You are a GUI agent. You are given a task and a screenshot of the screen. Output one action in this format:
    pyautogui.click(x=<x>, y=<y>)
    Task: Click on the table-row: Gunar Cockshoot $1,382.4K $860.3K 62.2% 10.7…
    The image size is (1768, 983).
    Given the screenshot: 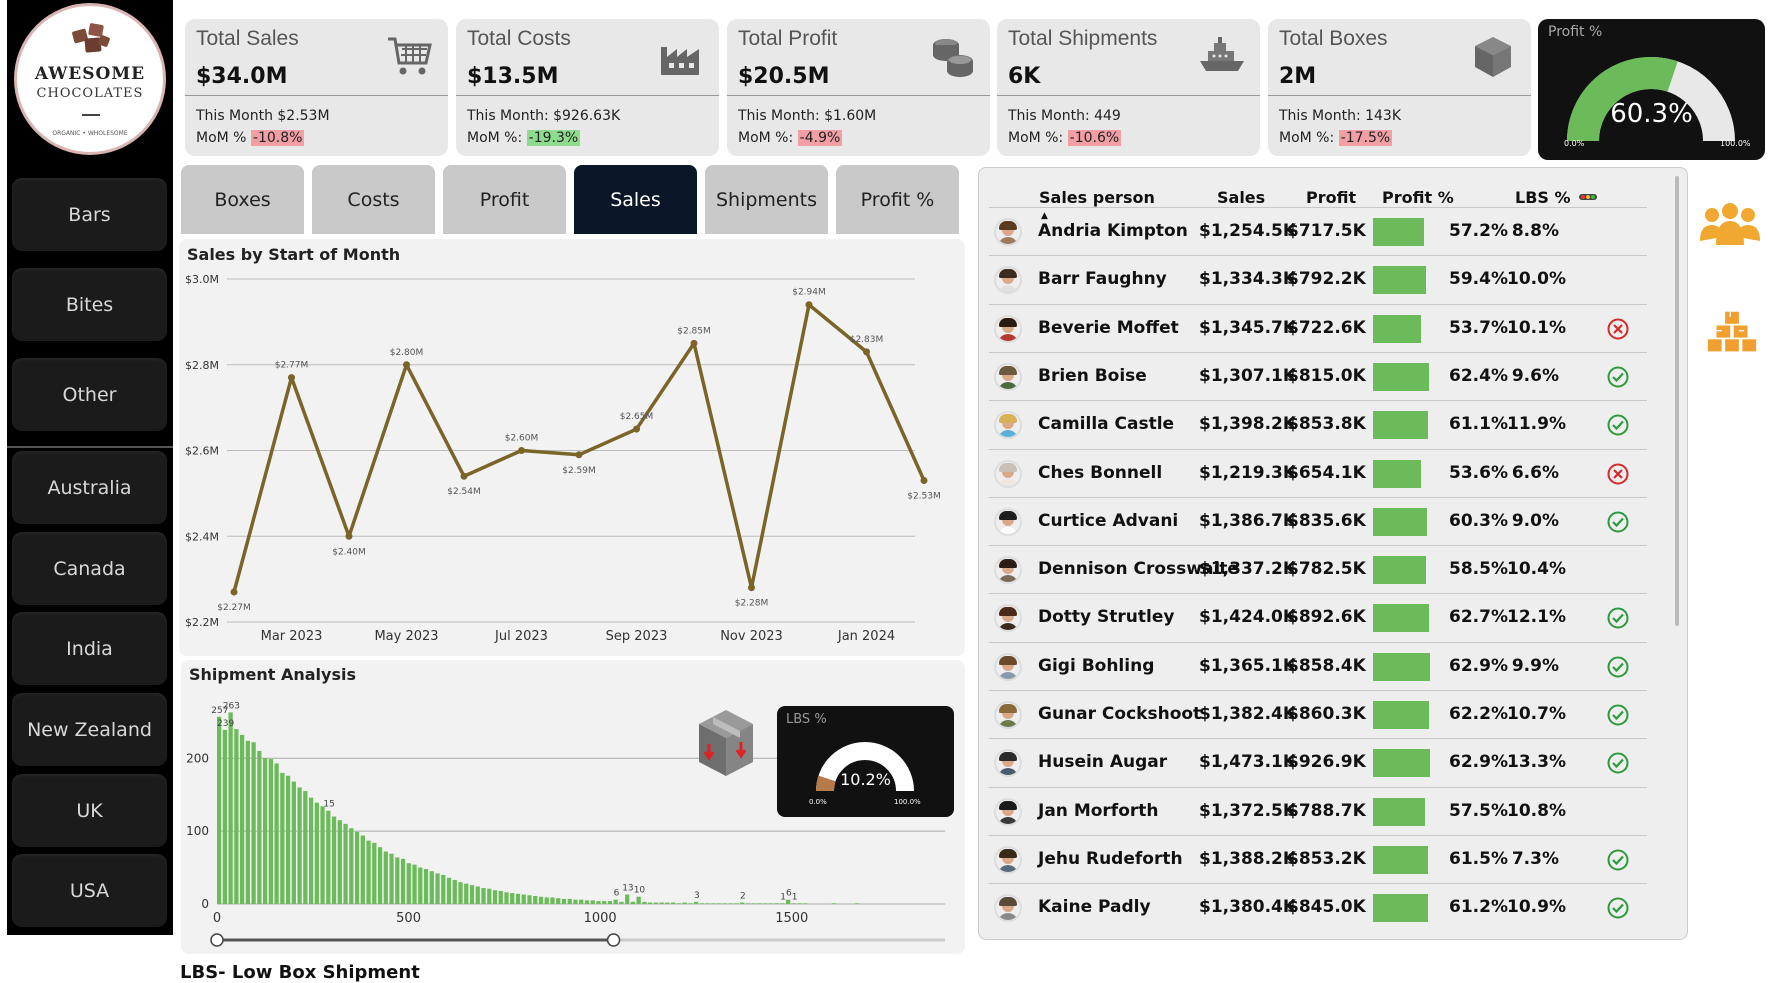 What is the action you would take?
    pyautogui.click(x=1318, y=714)
    